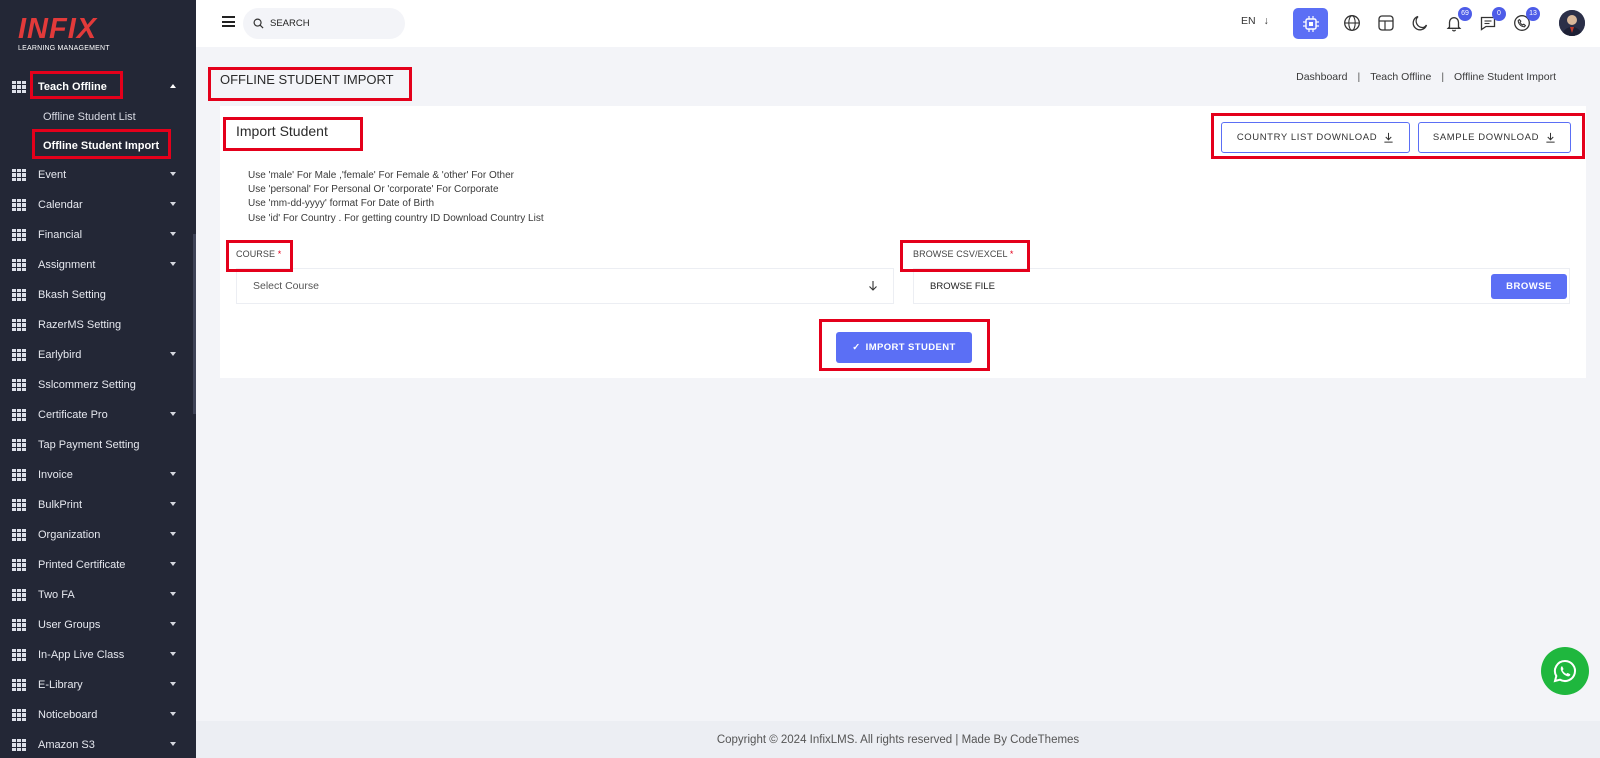 The width and height of the screenshot is (1600, 758). I want to click on sidebar-item-e-library: E-Library, so click(98, 685).